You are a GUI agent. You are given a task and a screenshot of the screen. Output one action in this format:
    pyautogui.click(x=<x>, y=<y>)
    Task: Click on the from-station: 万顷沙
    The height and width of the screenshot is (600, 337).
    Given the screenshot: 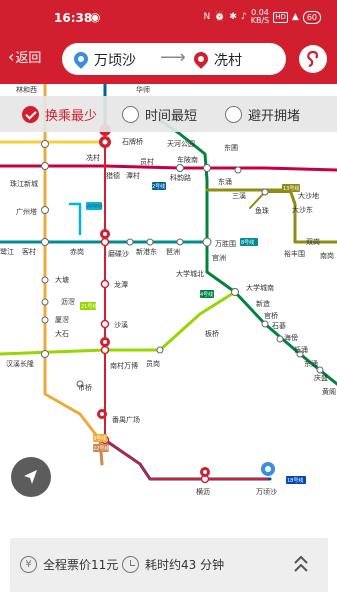 What is the action you would take?
    pyautogui.click(x=115, y=60)
    